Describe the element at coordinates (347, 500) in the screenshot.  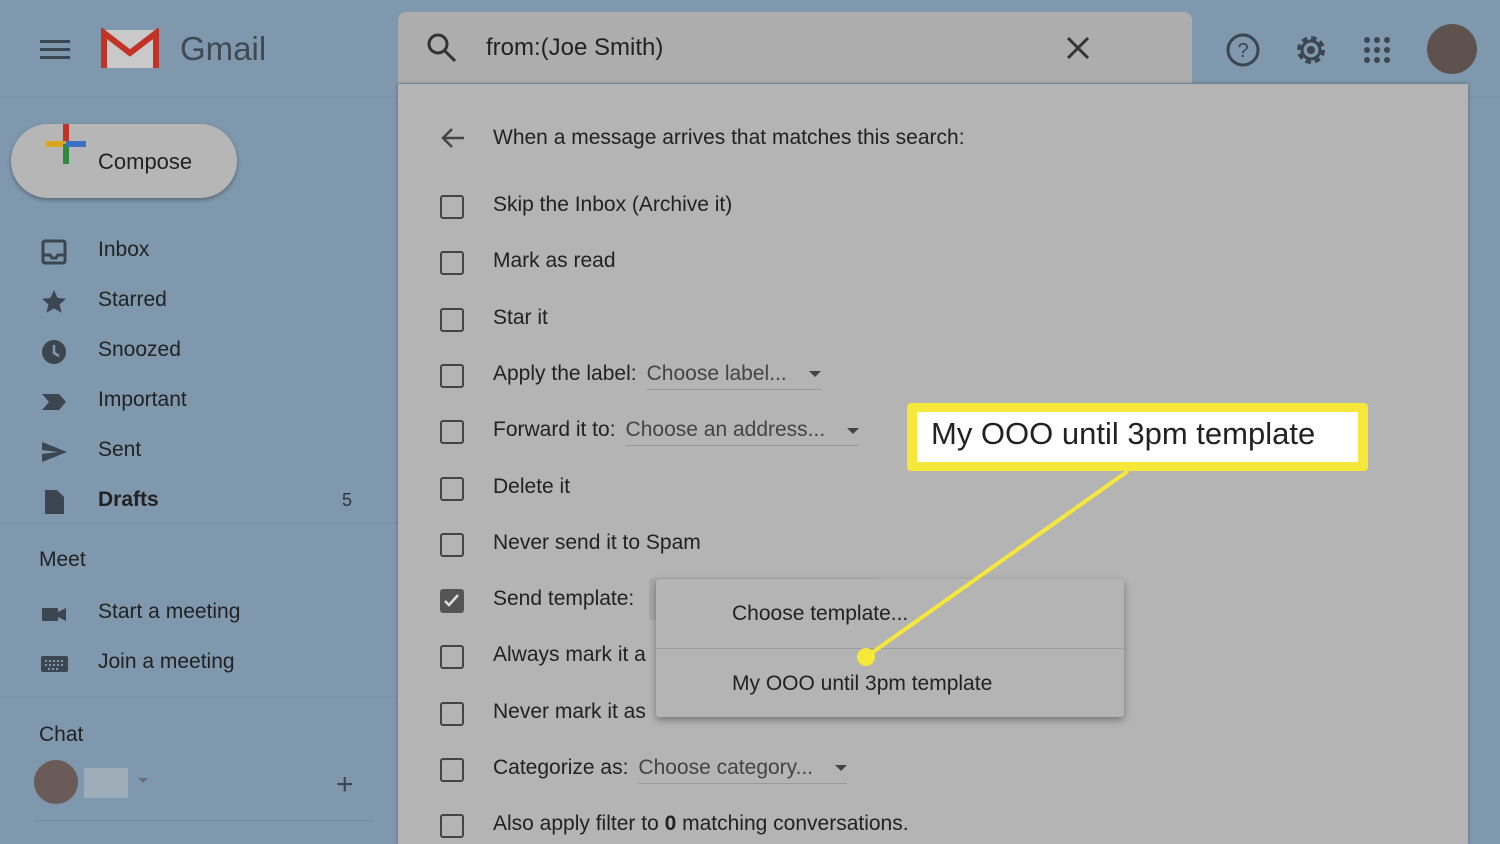
I see `drafts-count: 5` at that location.